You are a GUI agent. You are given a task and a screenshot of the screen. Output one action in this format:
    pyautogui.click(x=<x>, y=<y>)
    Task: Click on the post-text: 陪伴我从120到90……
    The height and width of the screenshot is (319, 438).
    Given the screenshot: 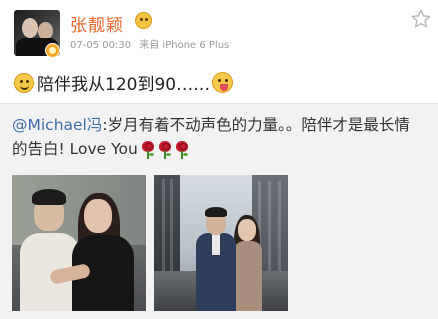 What is the action you would take?
    pyautogui.click(x=124, y=85)
    